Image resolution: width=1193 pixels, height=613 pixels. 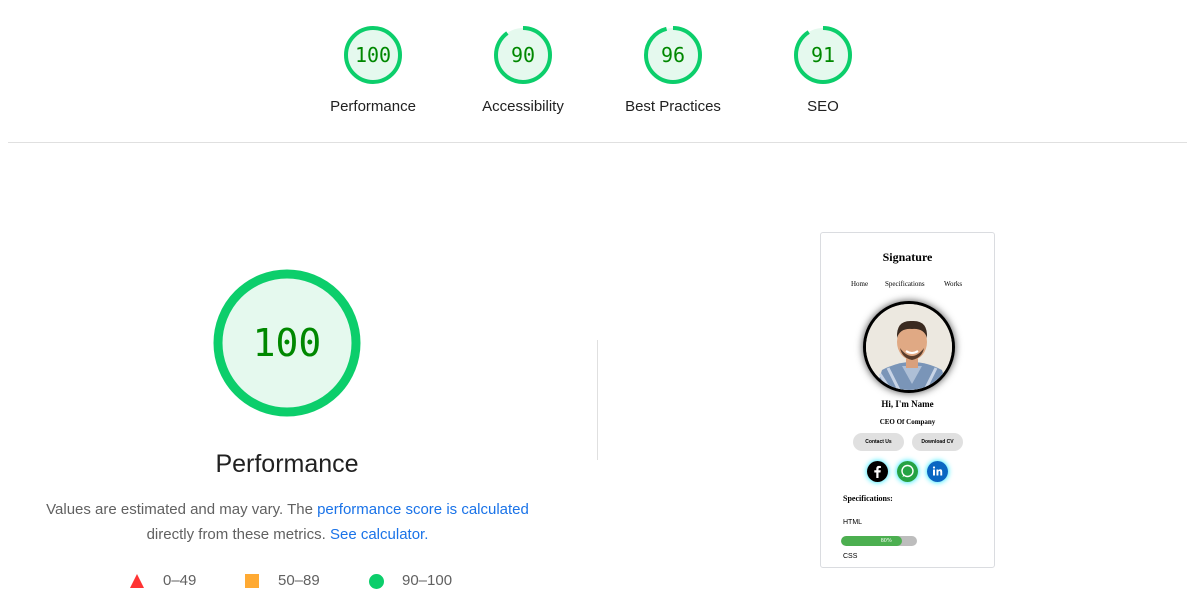 I want to click on gauge-score: 96, so click(x=673, y=55).